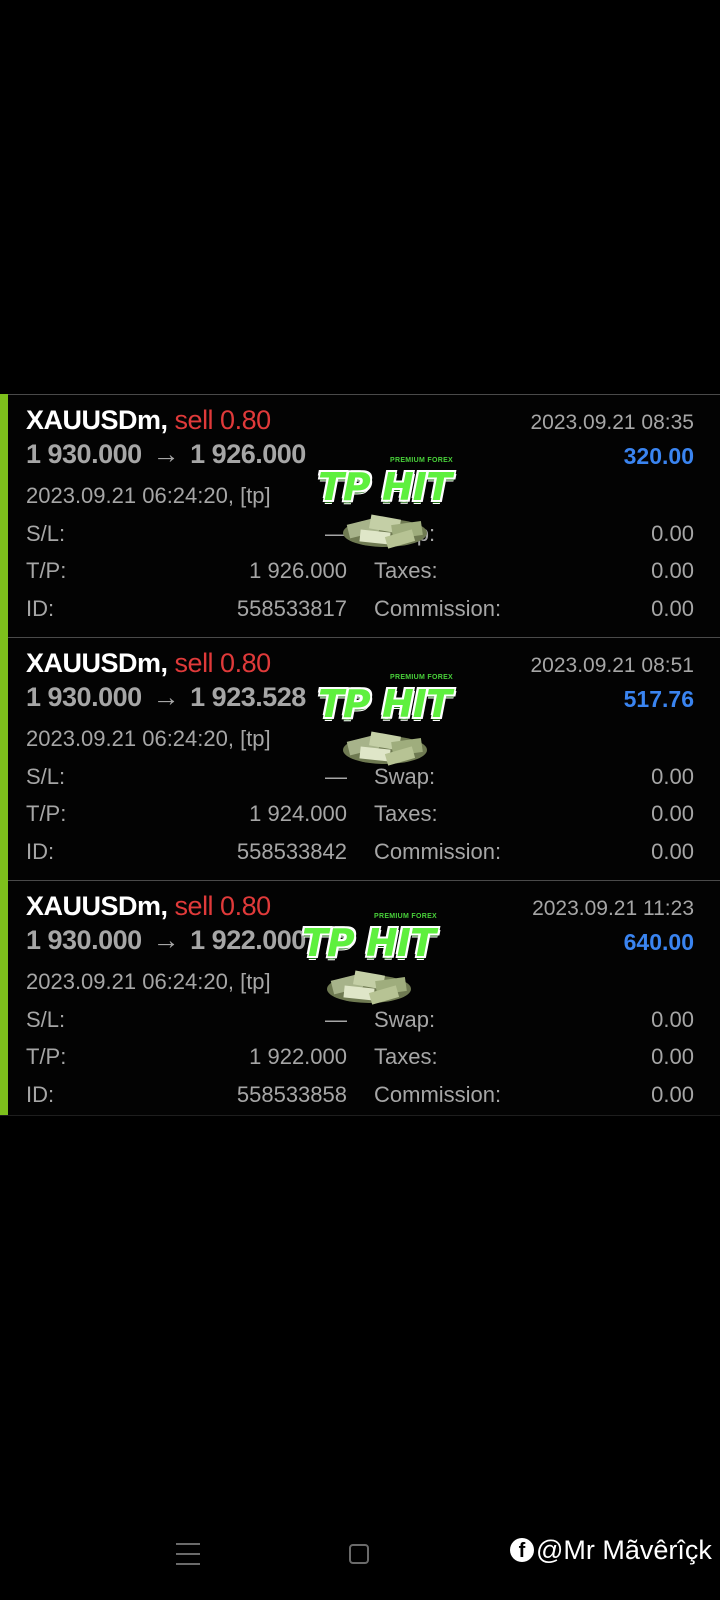 This screenshot has height=1600, width=720. I want to click on profit: 320.00, so click(658, 456).